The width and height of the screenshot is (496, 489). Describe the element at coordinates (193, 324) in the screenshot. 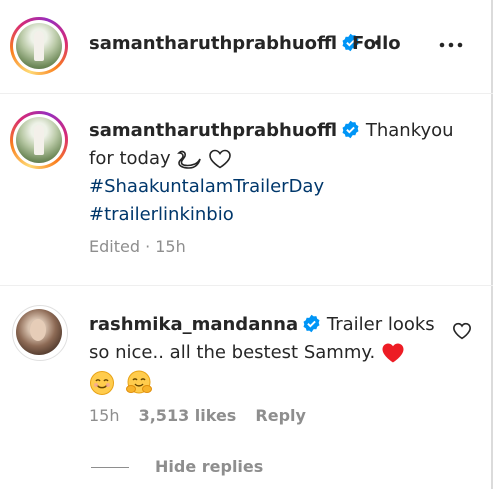

I see `comment-username: rashmika_mandanna` at that location.